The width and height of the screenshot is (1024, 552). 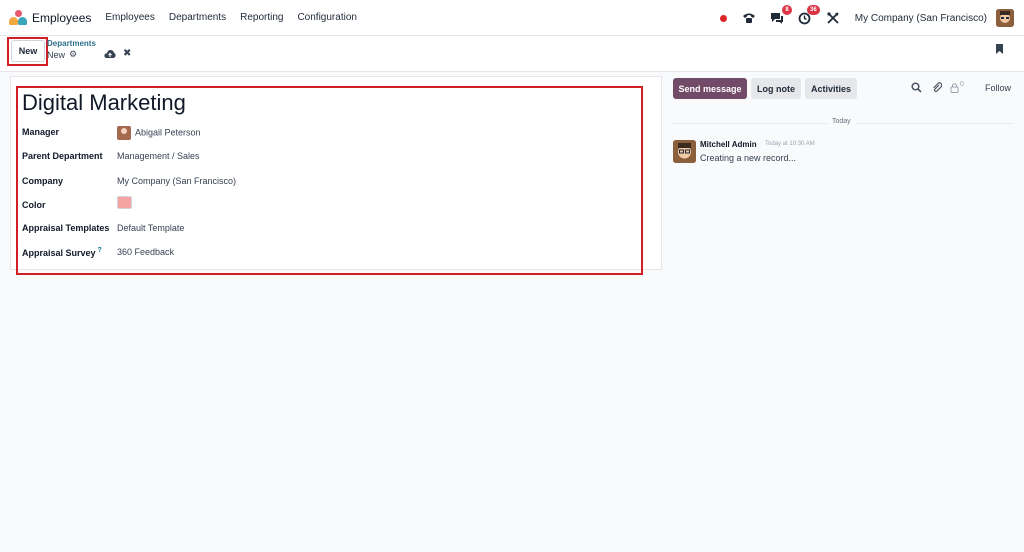 What do you see at coordinates (1005, 18) in the screenshot?
I see `user-avatar` at bounding box center [1005, 18].